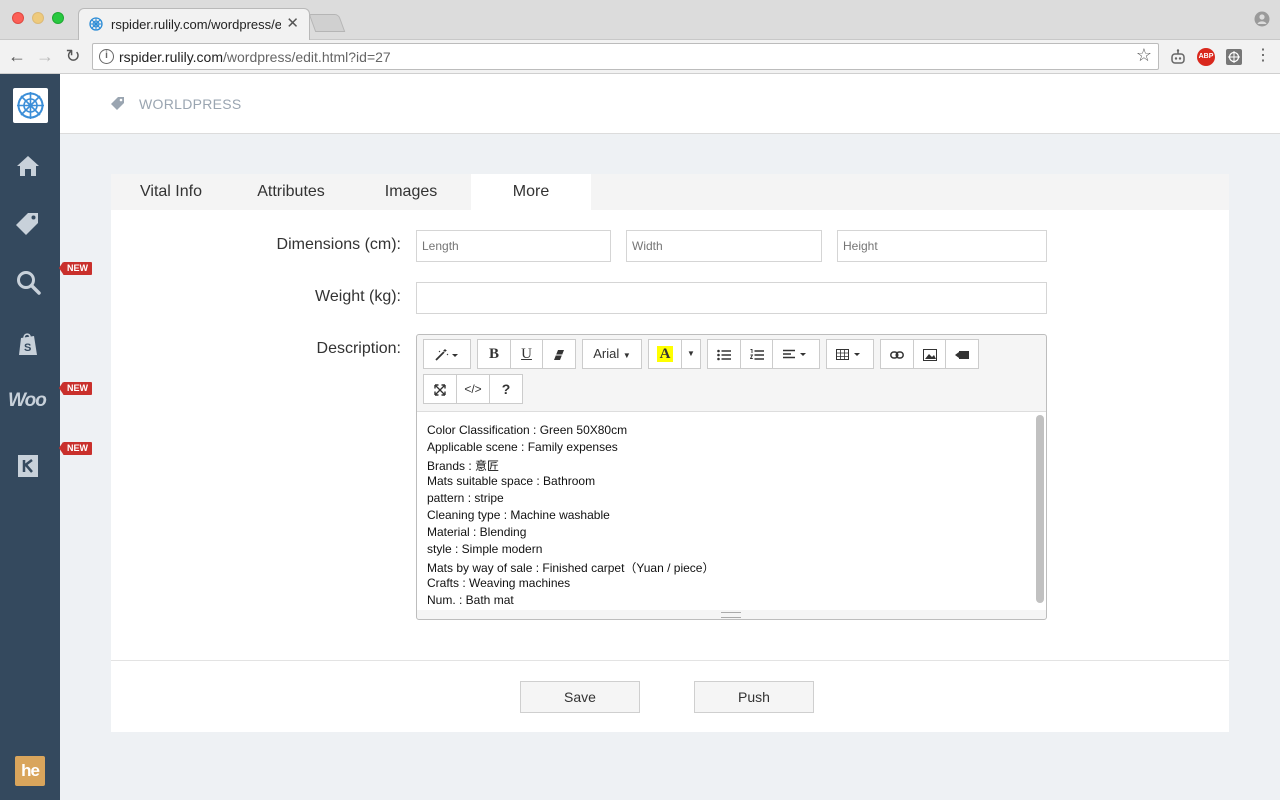  I want to click on browser-tab-title: rspider.rulily.com/wordpress/e, so click(196, 24).